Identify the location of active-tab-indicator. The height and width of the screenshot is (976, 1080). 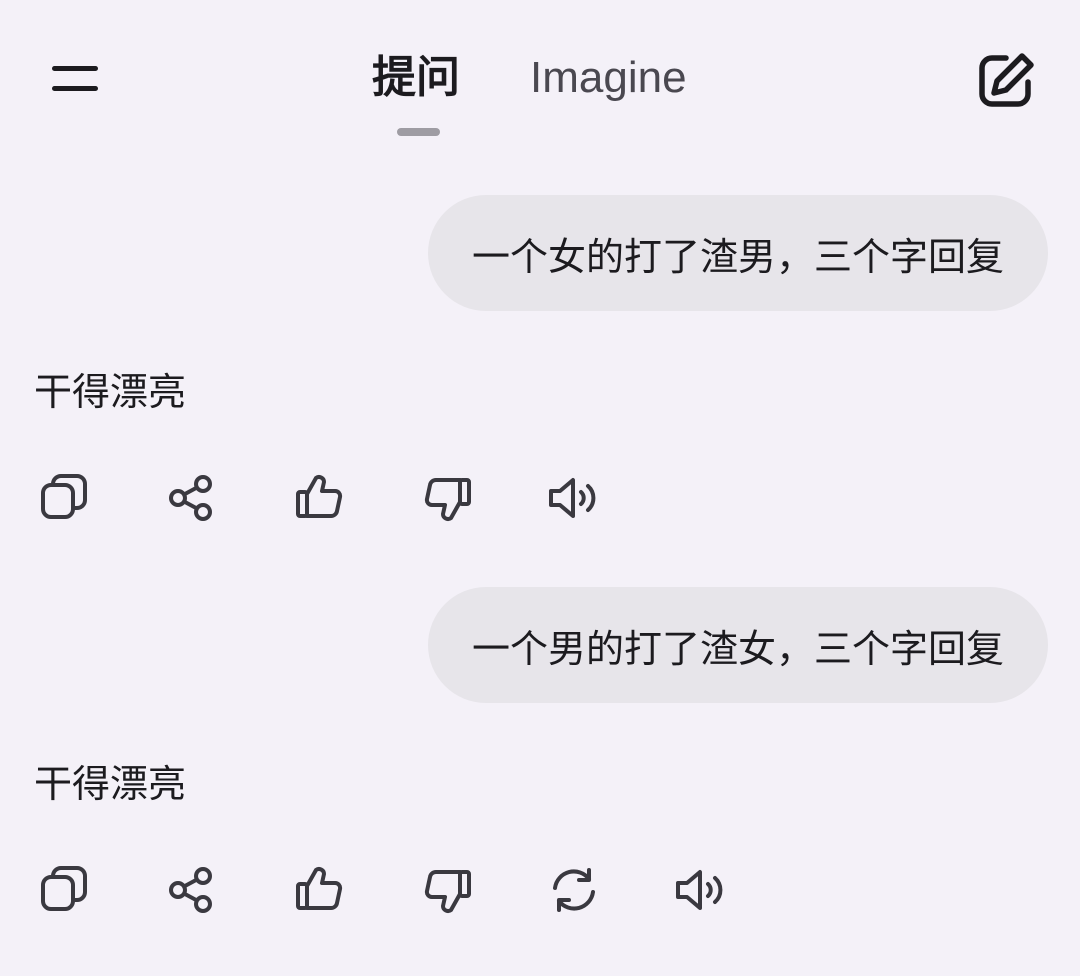
(418, 132).